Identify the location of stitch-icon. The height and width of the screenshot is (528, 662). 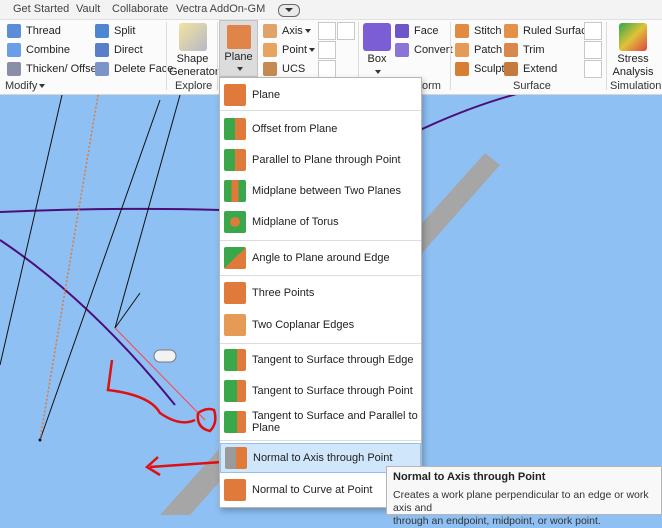
(462, 31).